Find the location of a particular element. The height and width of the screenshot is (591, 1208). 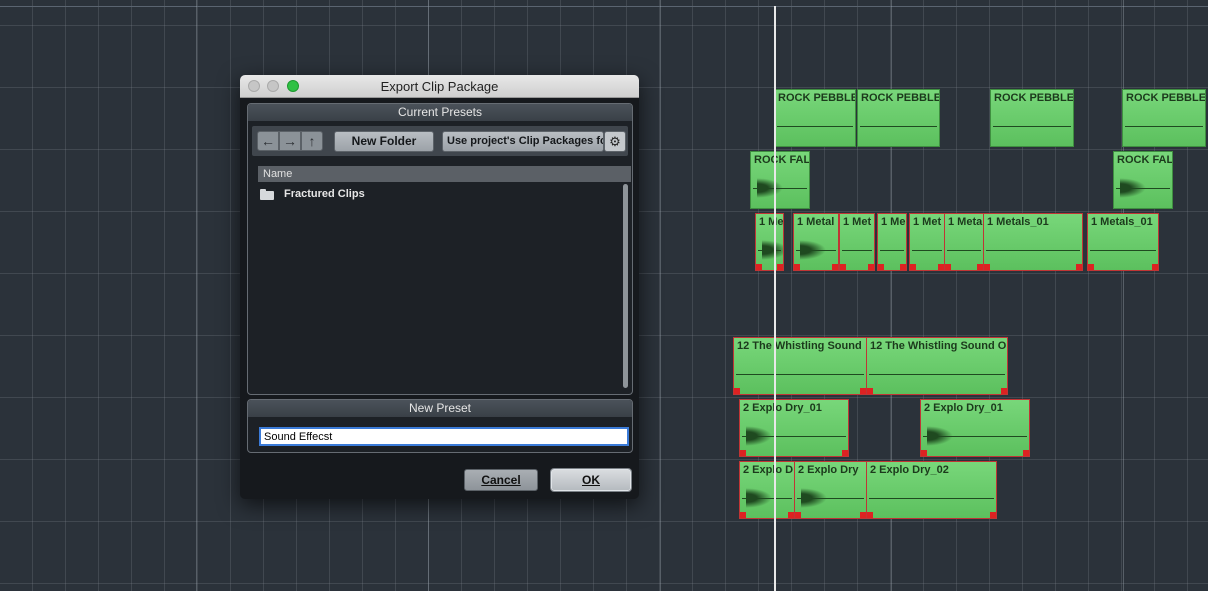

name-column-header: Name is located at coordinates (444, 174).